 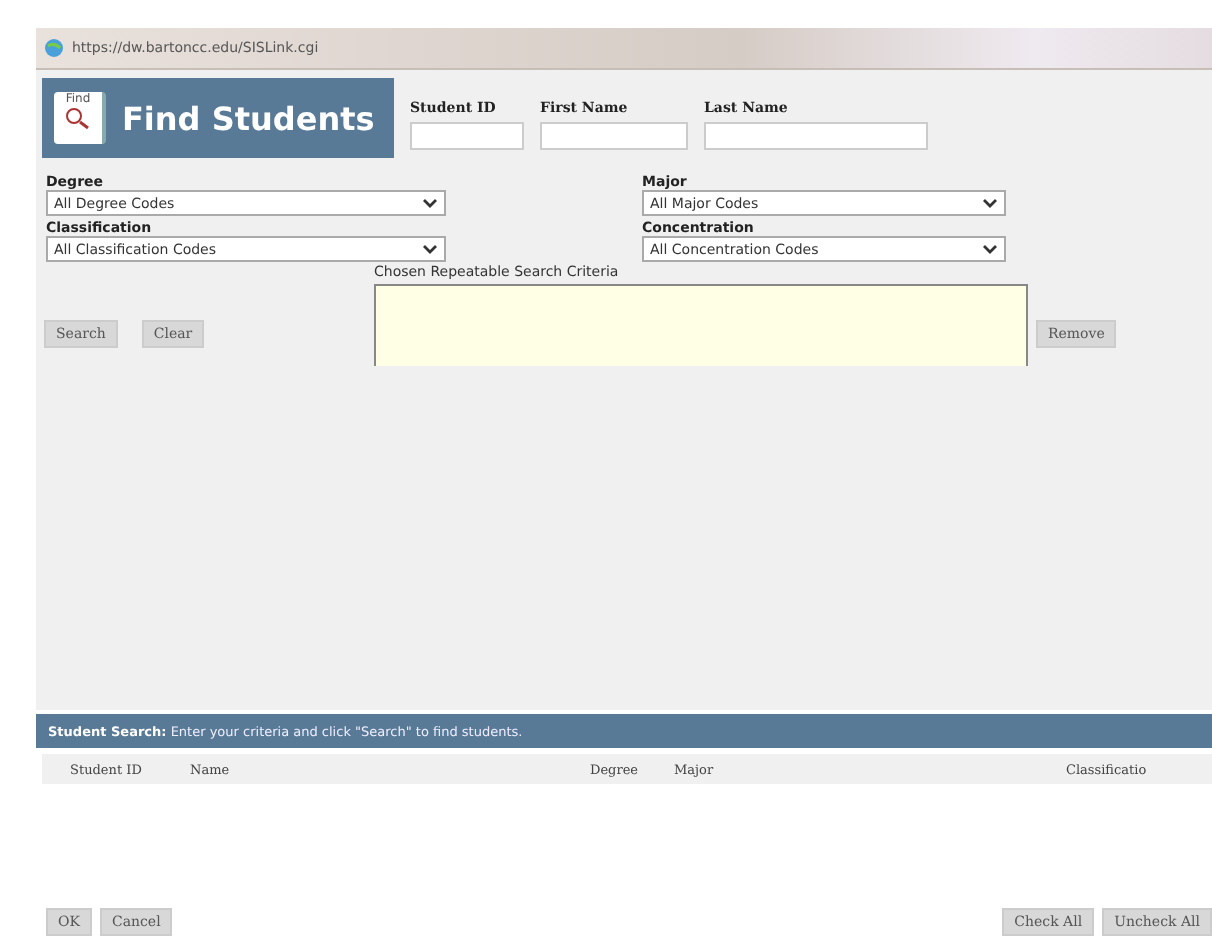 I want to click on page-title: Find Students, so click(x=248, y=118).